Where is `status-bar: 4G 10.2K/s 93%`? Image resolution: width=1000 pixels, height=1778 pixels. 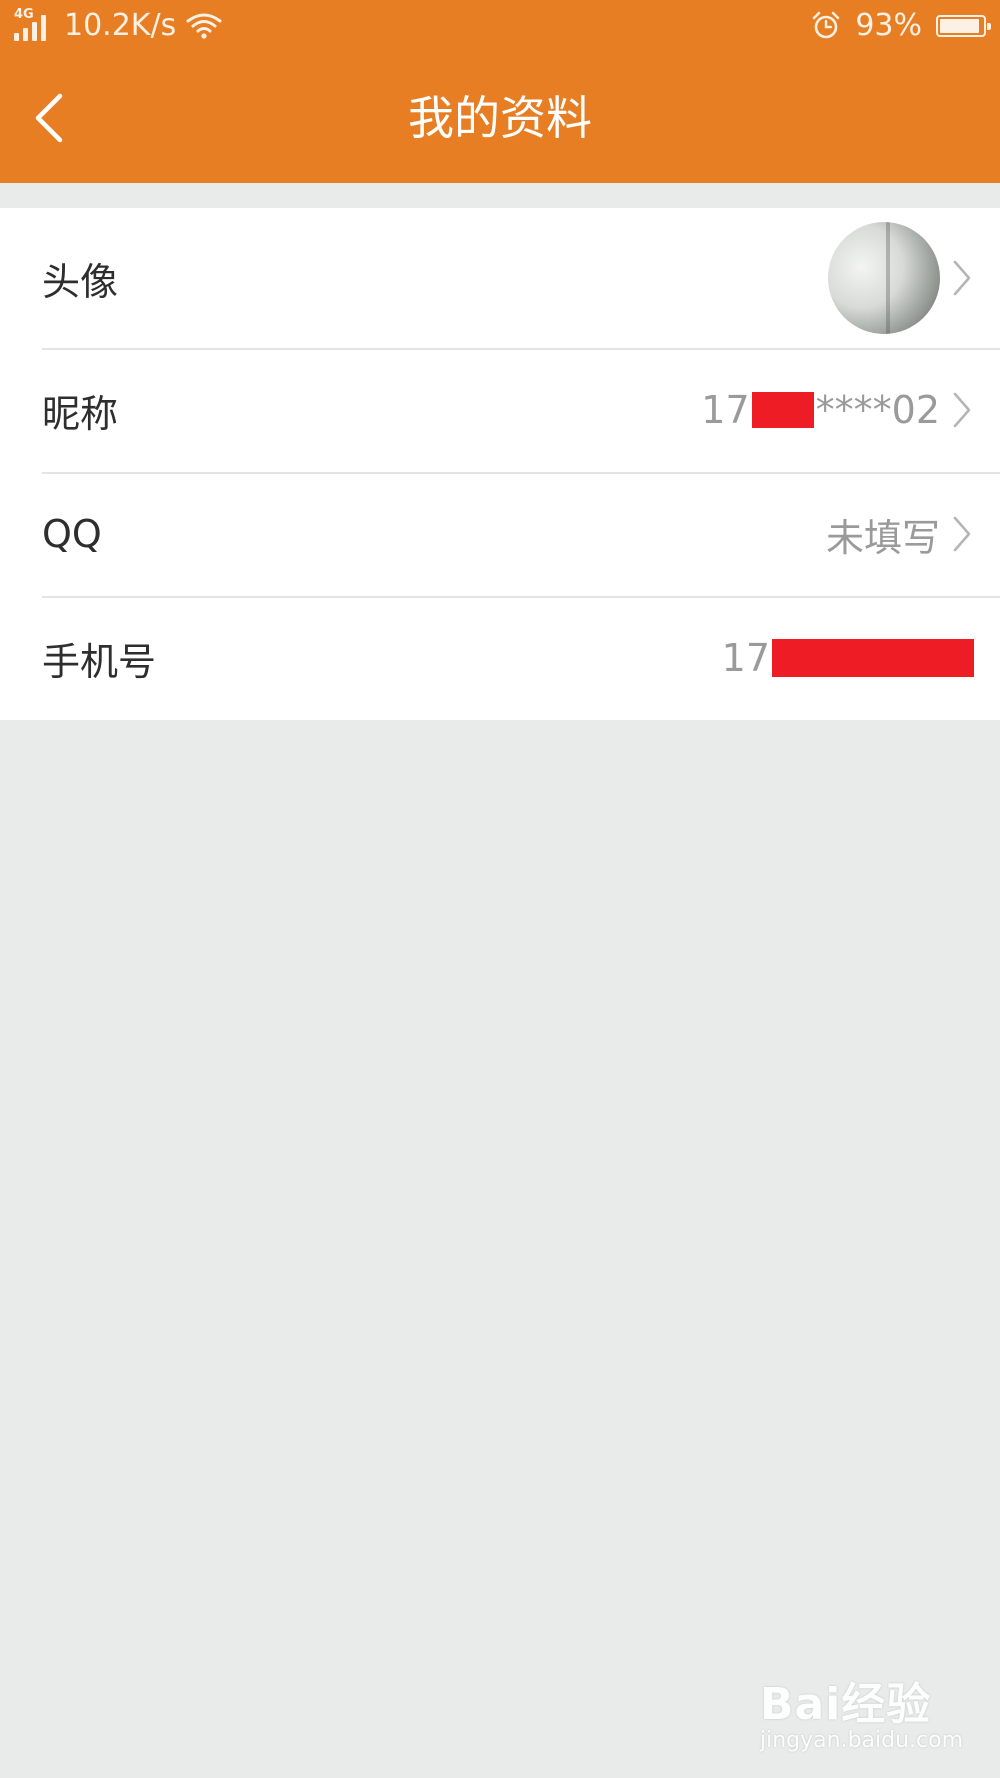
status-bar: 4G 10.2K/s 93% is located at coordinates (500, 26).